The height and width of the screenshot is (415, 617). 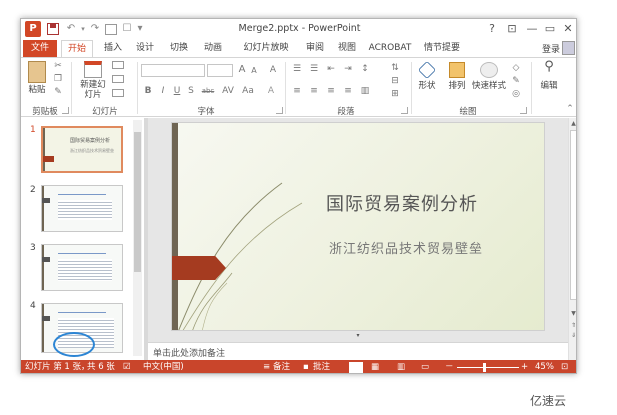 I want to click on previous-slide-icon: ⇑, so click(x=572, y=326).